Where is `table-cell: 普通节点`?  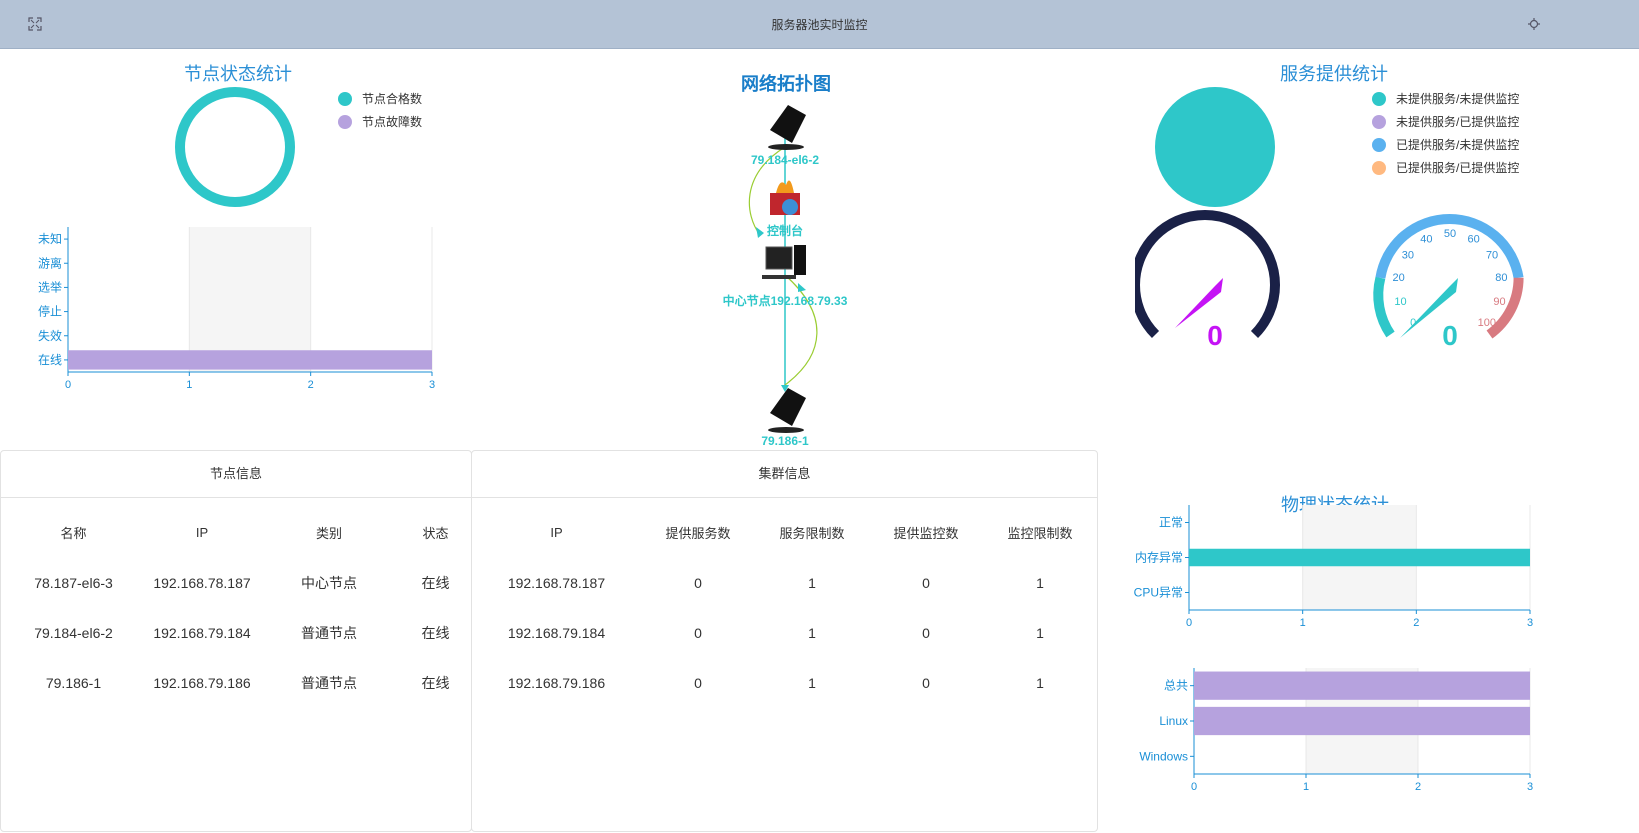
table-cell: 普通节点 is located at coordinates (329, 633).